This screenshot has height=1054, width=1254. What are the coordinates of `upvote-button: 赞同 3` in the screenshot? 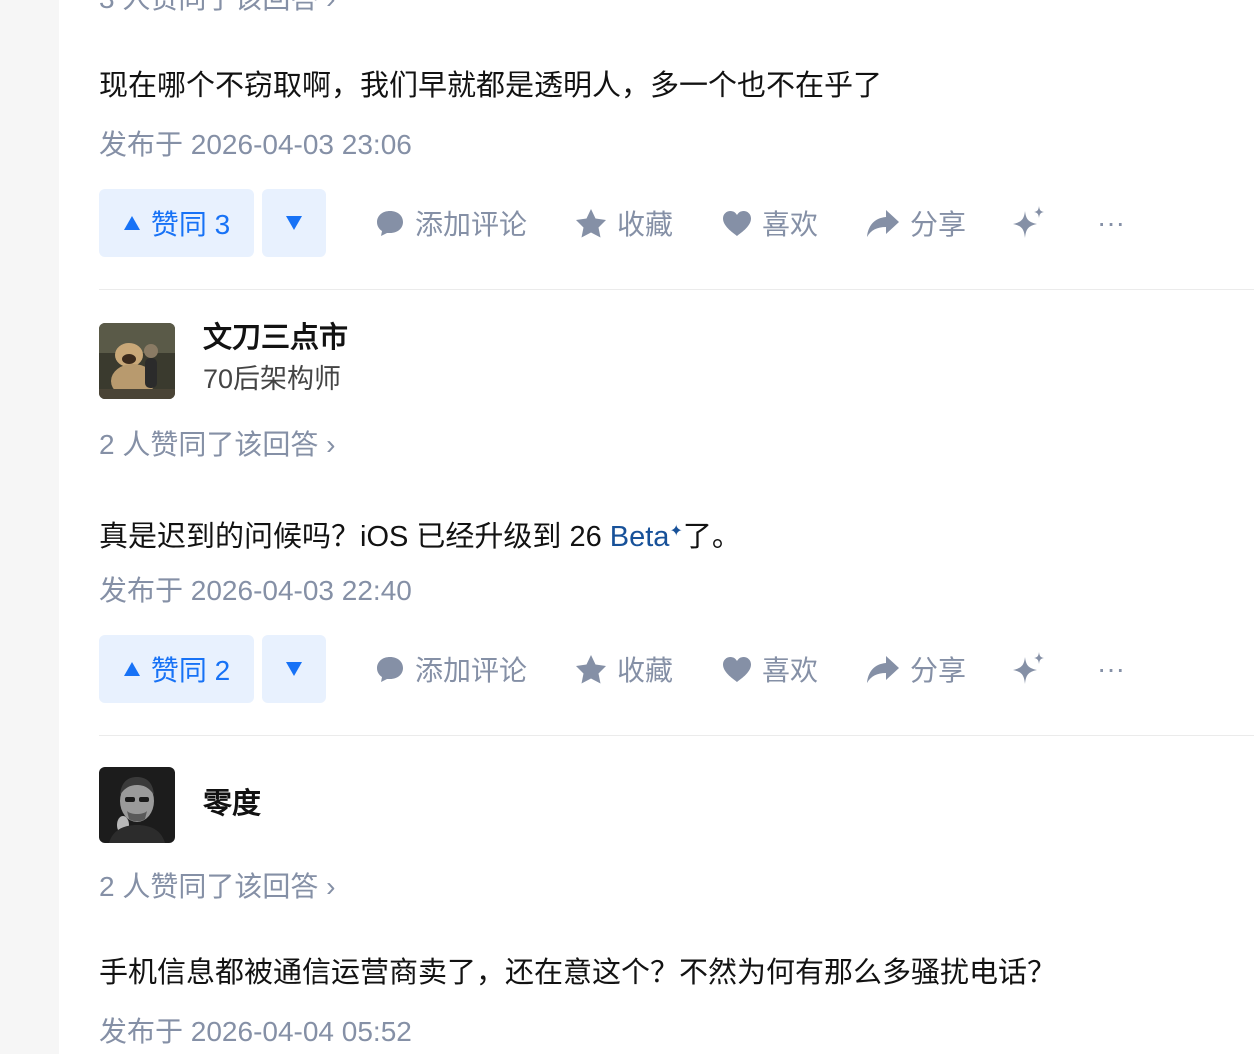 It's located at (176, 223).